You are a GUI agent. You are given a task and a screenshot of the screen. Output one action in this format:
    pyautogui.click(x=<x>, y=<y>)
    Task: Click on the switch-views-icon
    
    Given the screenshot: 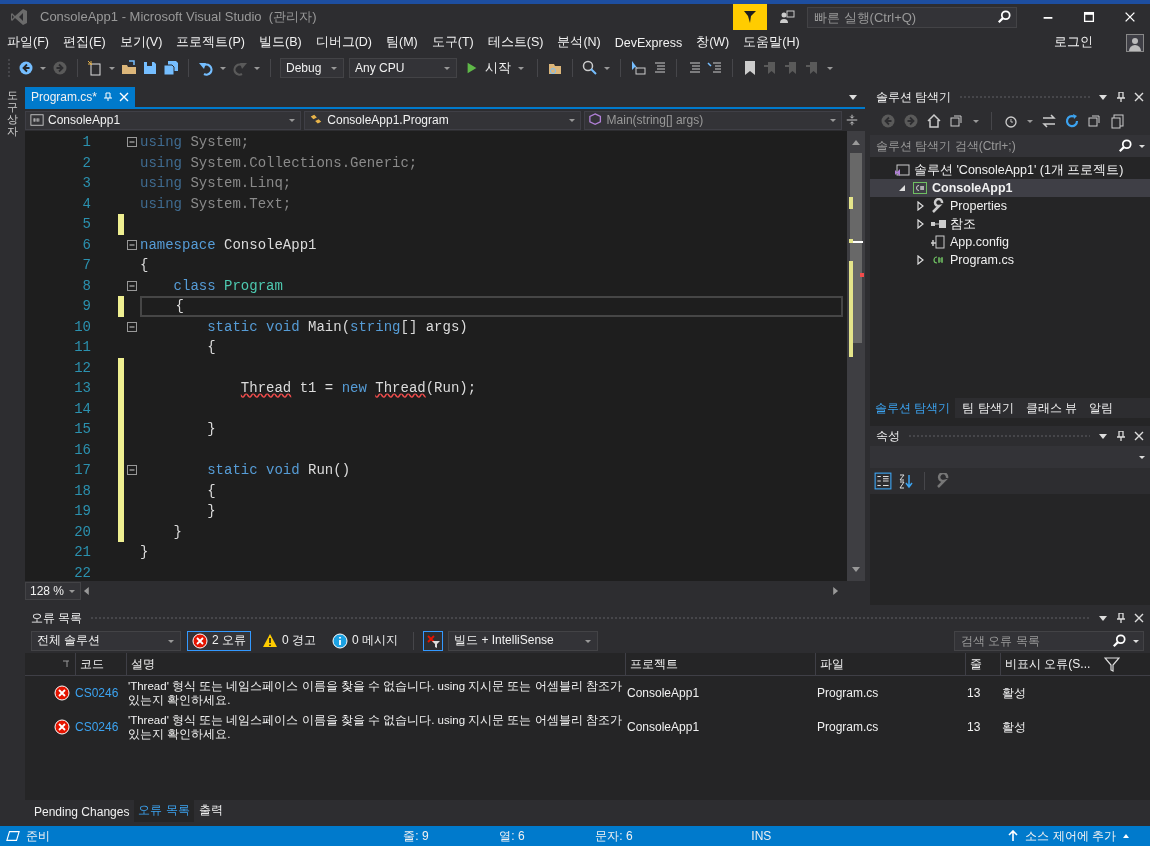 What is the action you would take?
    pyautogui.click(x=957, y=121)
    